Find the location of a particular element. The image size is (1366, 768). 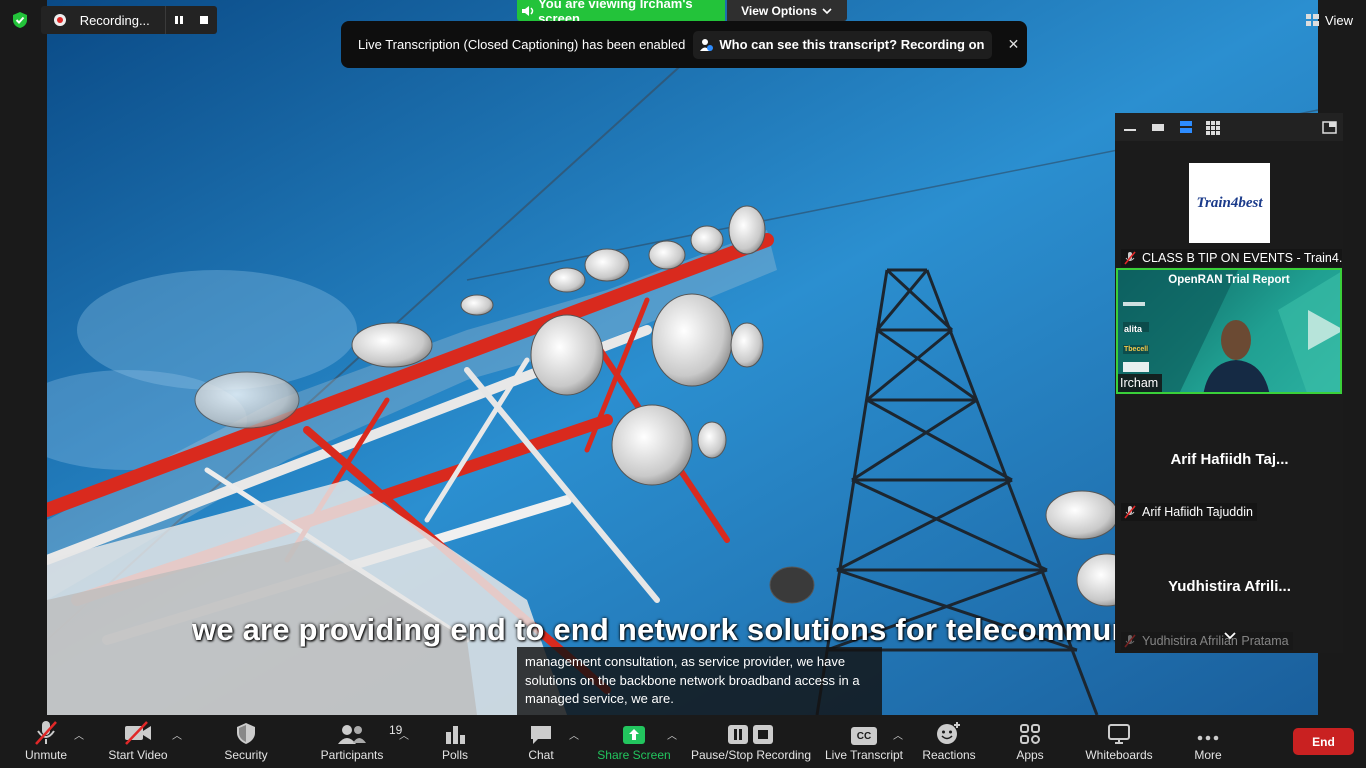

polls-button: Polls is located at coordinates (455, 741).